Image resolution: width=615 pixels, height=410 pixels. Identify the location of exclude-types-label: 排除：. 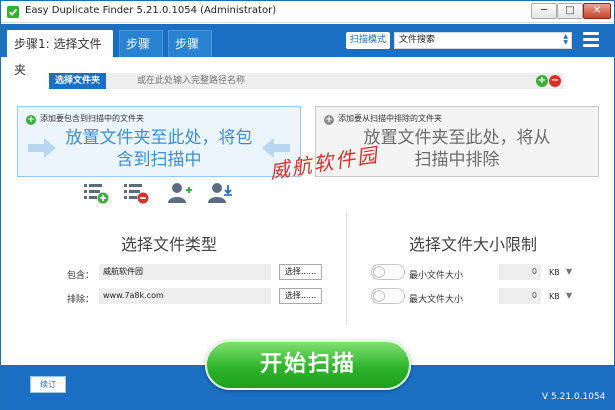
(81, 300).